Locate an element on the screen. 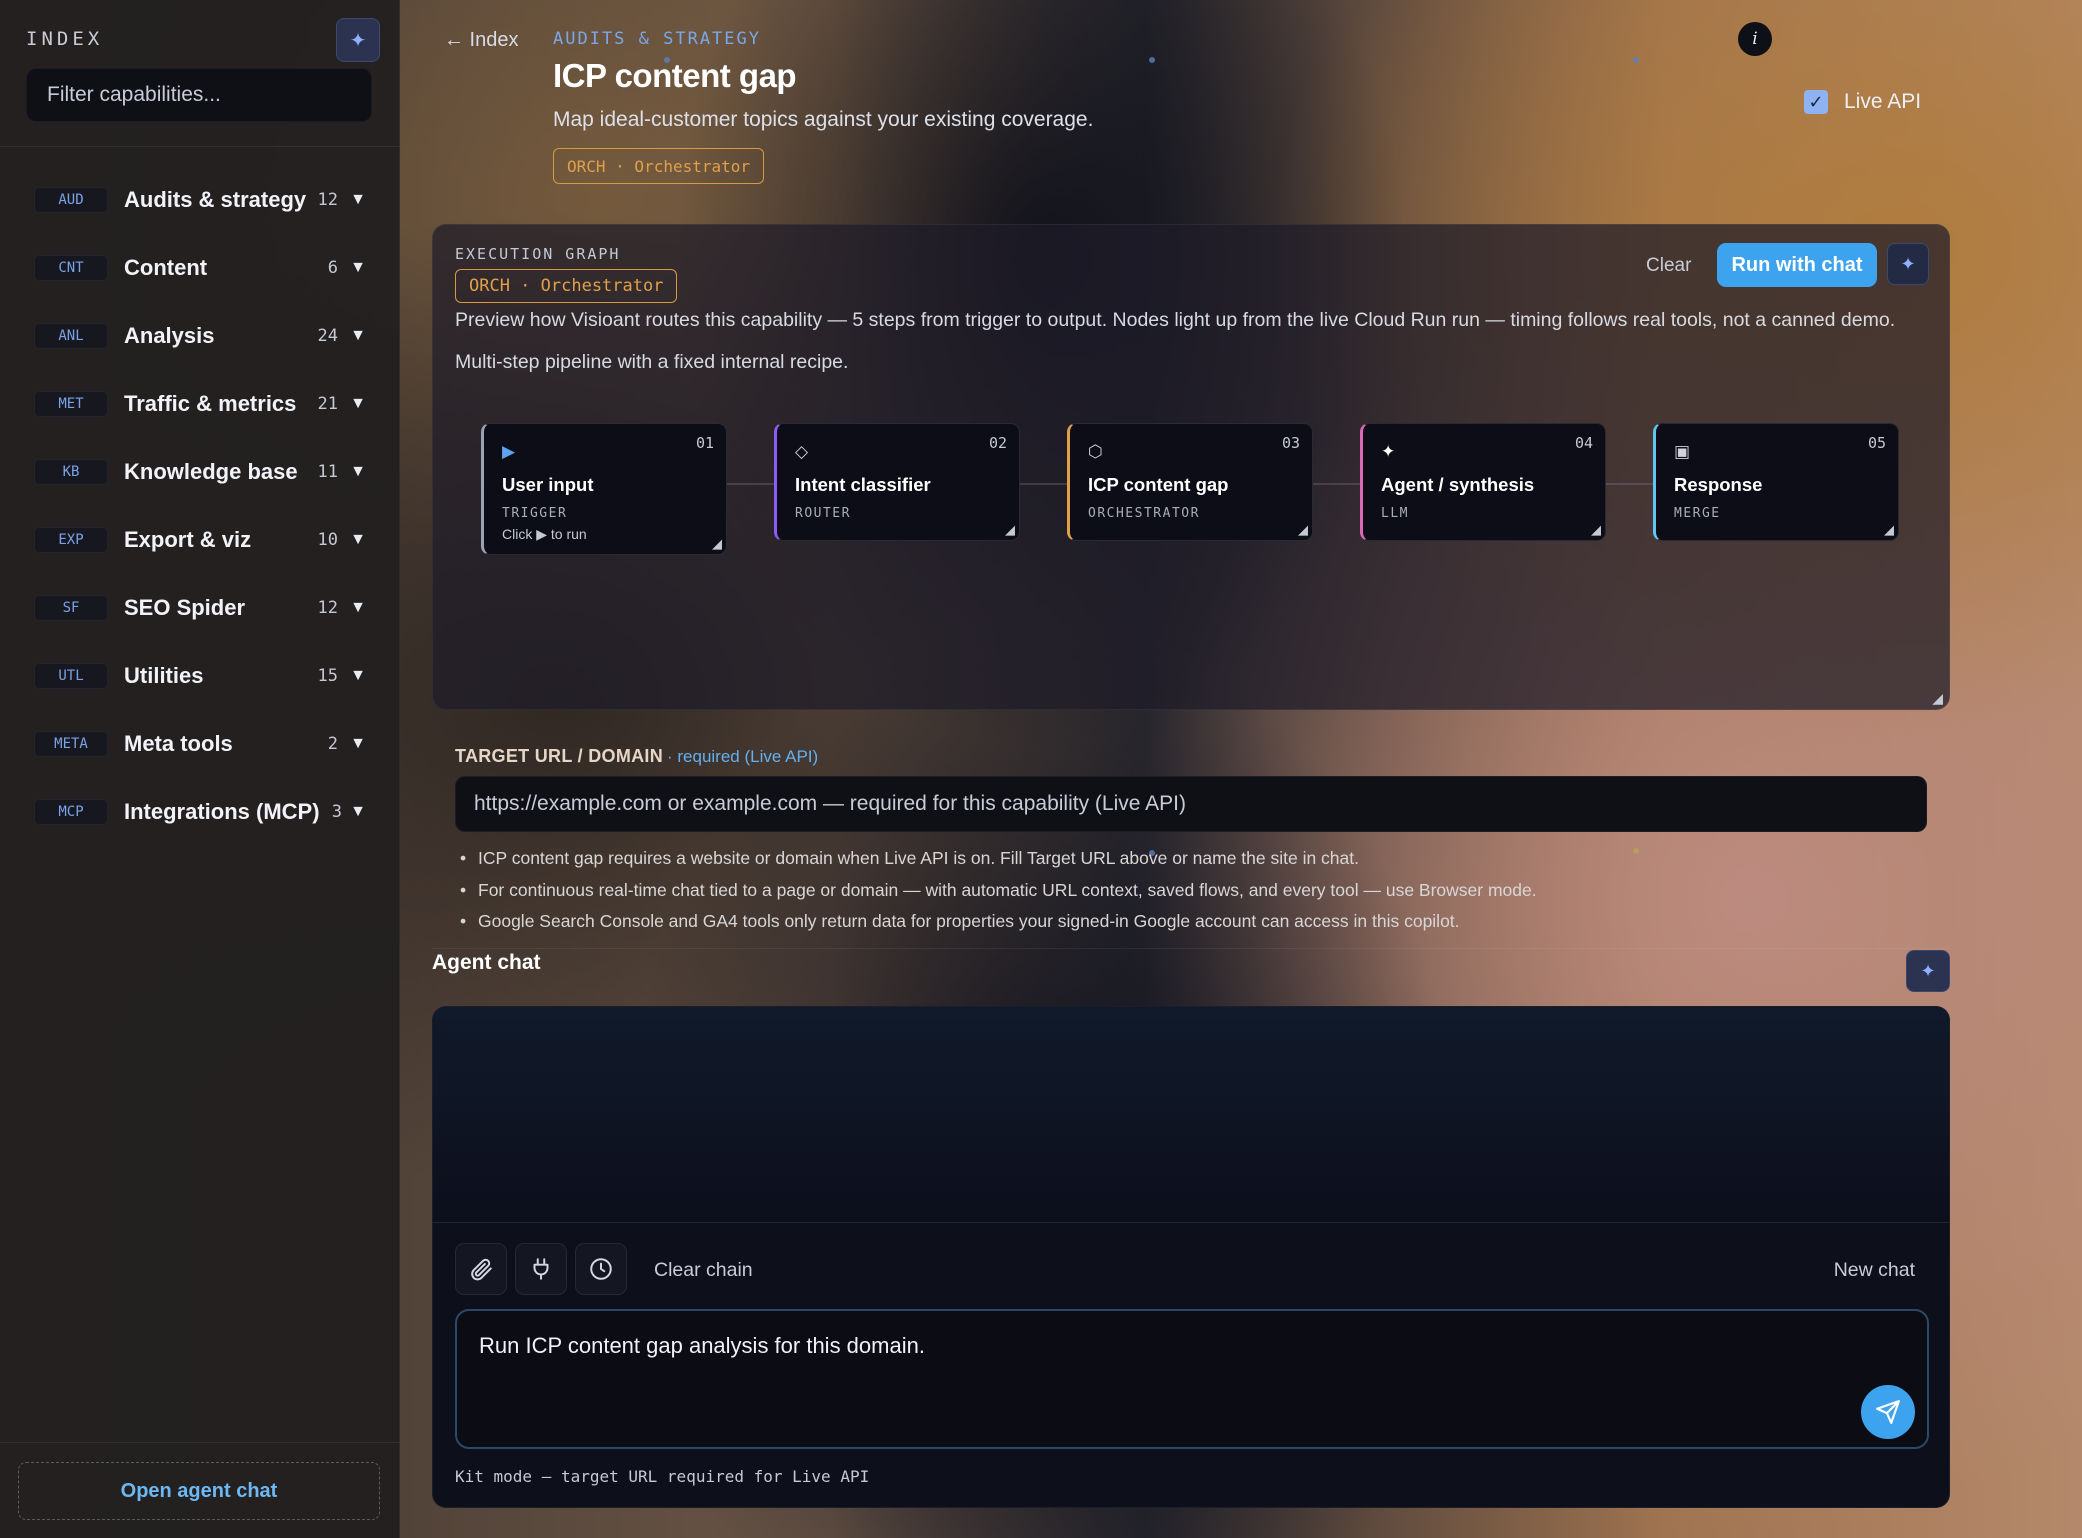  play-icon: ▶ is located at coordinates (509, 451).